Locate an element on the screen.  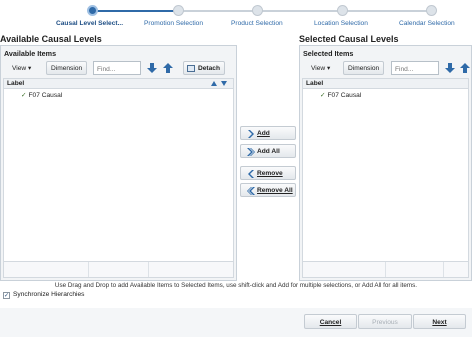
detach-button: Detach is located at coordinates (204, 68).